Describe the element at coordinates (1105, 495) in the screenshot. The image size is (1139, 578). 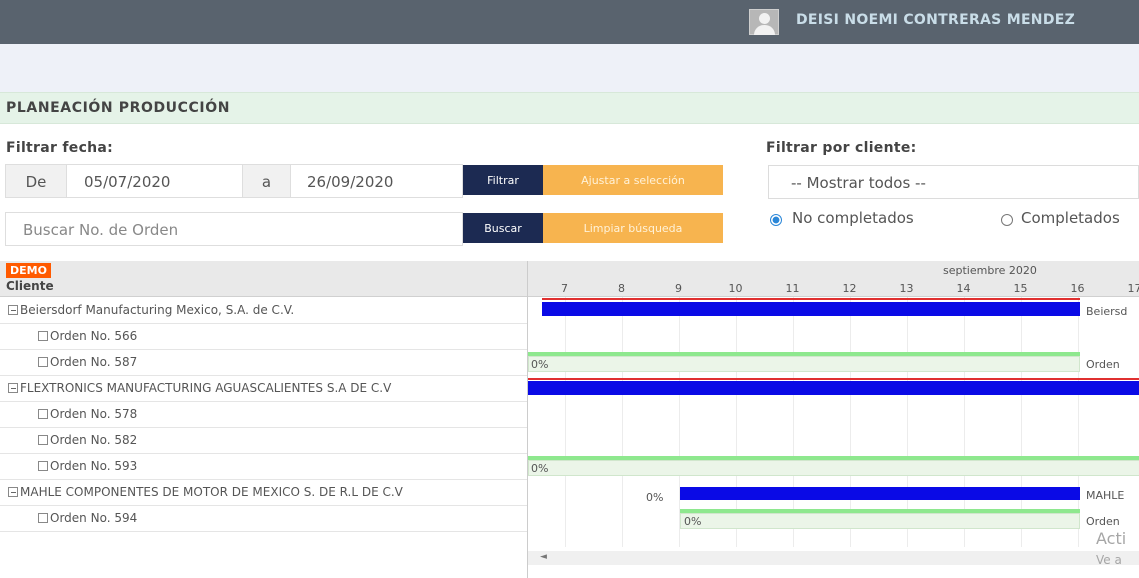
I see `bar-label: MAHLE` at that location.